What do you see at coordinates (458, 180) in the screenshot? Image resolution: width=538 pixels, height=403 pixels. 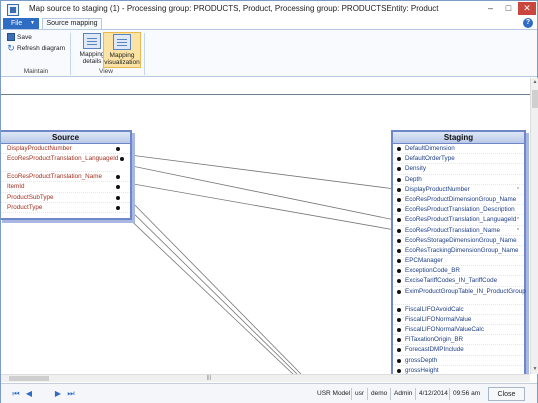 I see `staging-field: Depth` at bounding box center [458, 180].